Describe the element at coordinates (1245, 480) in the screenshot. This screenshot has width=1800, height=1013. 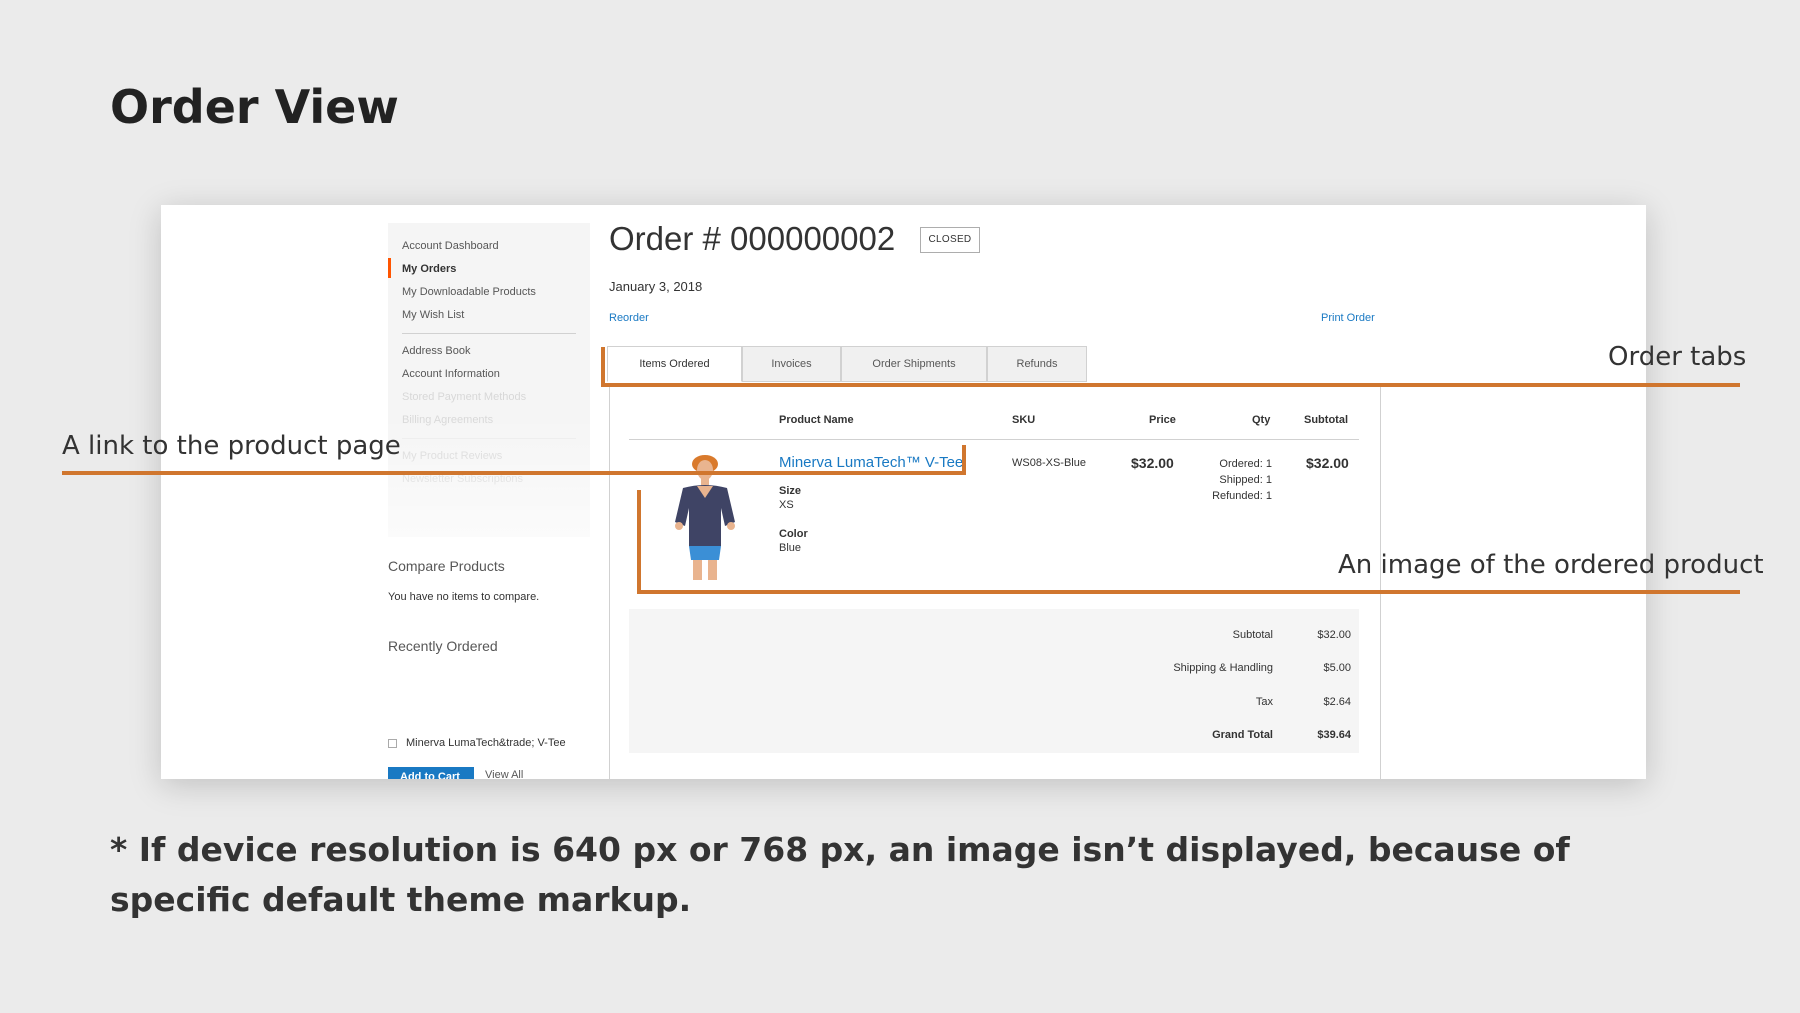
I see `qty-shipped: Shipped: 1` at that location.